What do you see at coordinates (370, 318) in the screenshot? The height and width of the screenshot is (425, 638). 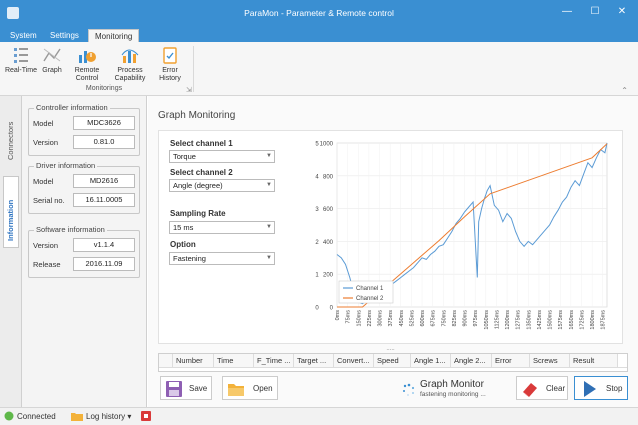 I see `x-tick-label: 225ms` at bounding box center [370, 318].